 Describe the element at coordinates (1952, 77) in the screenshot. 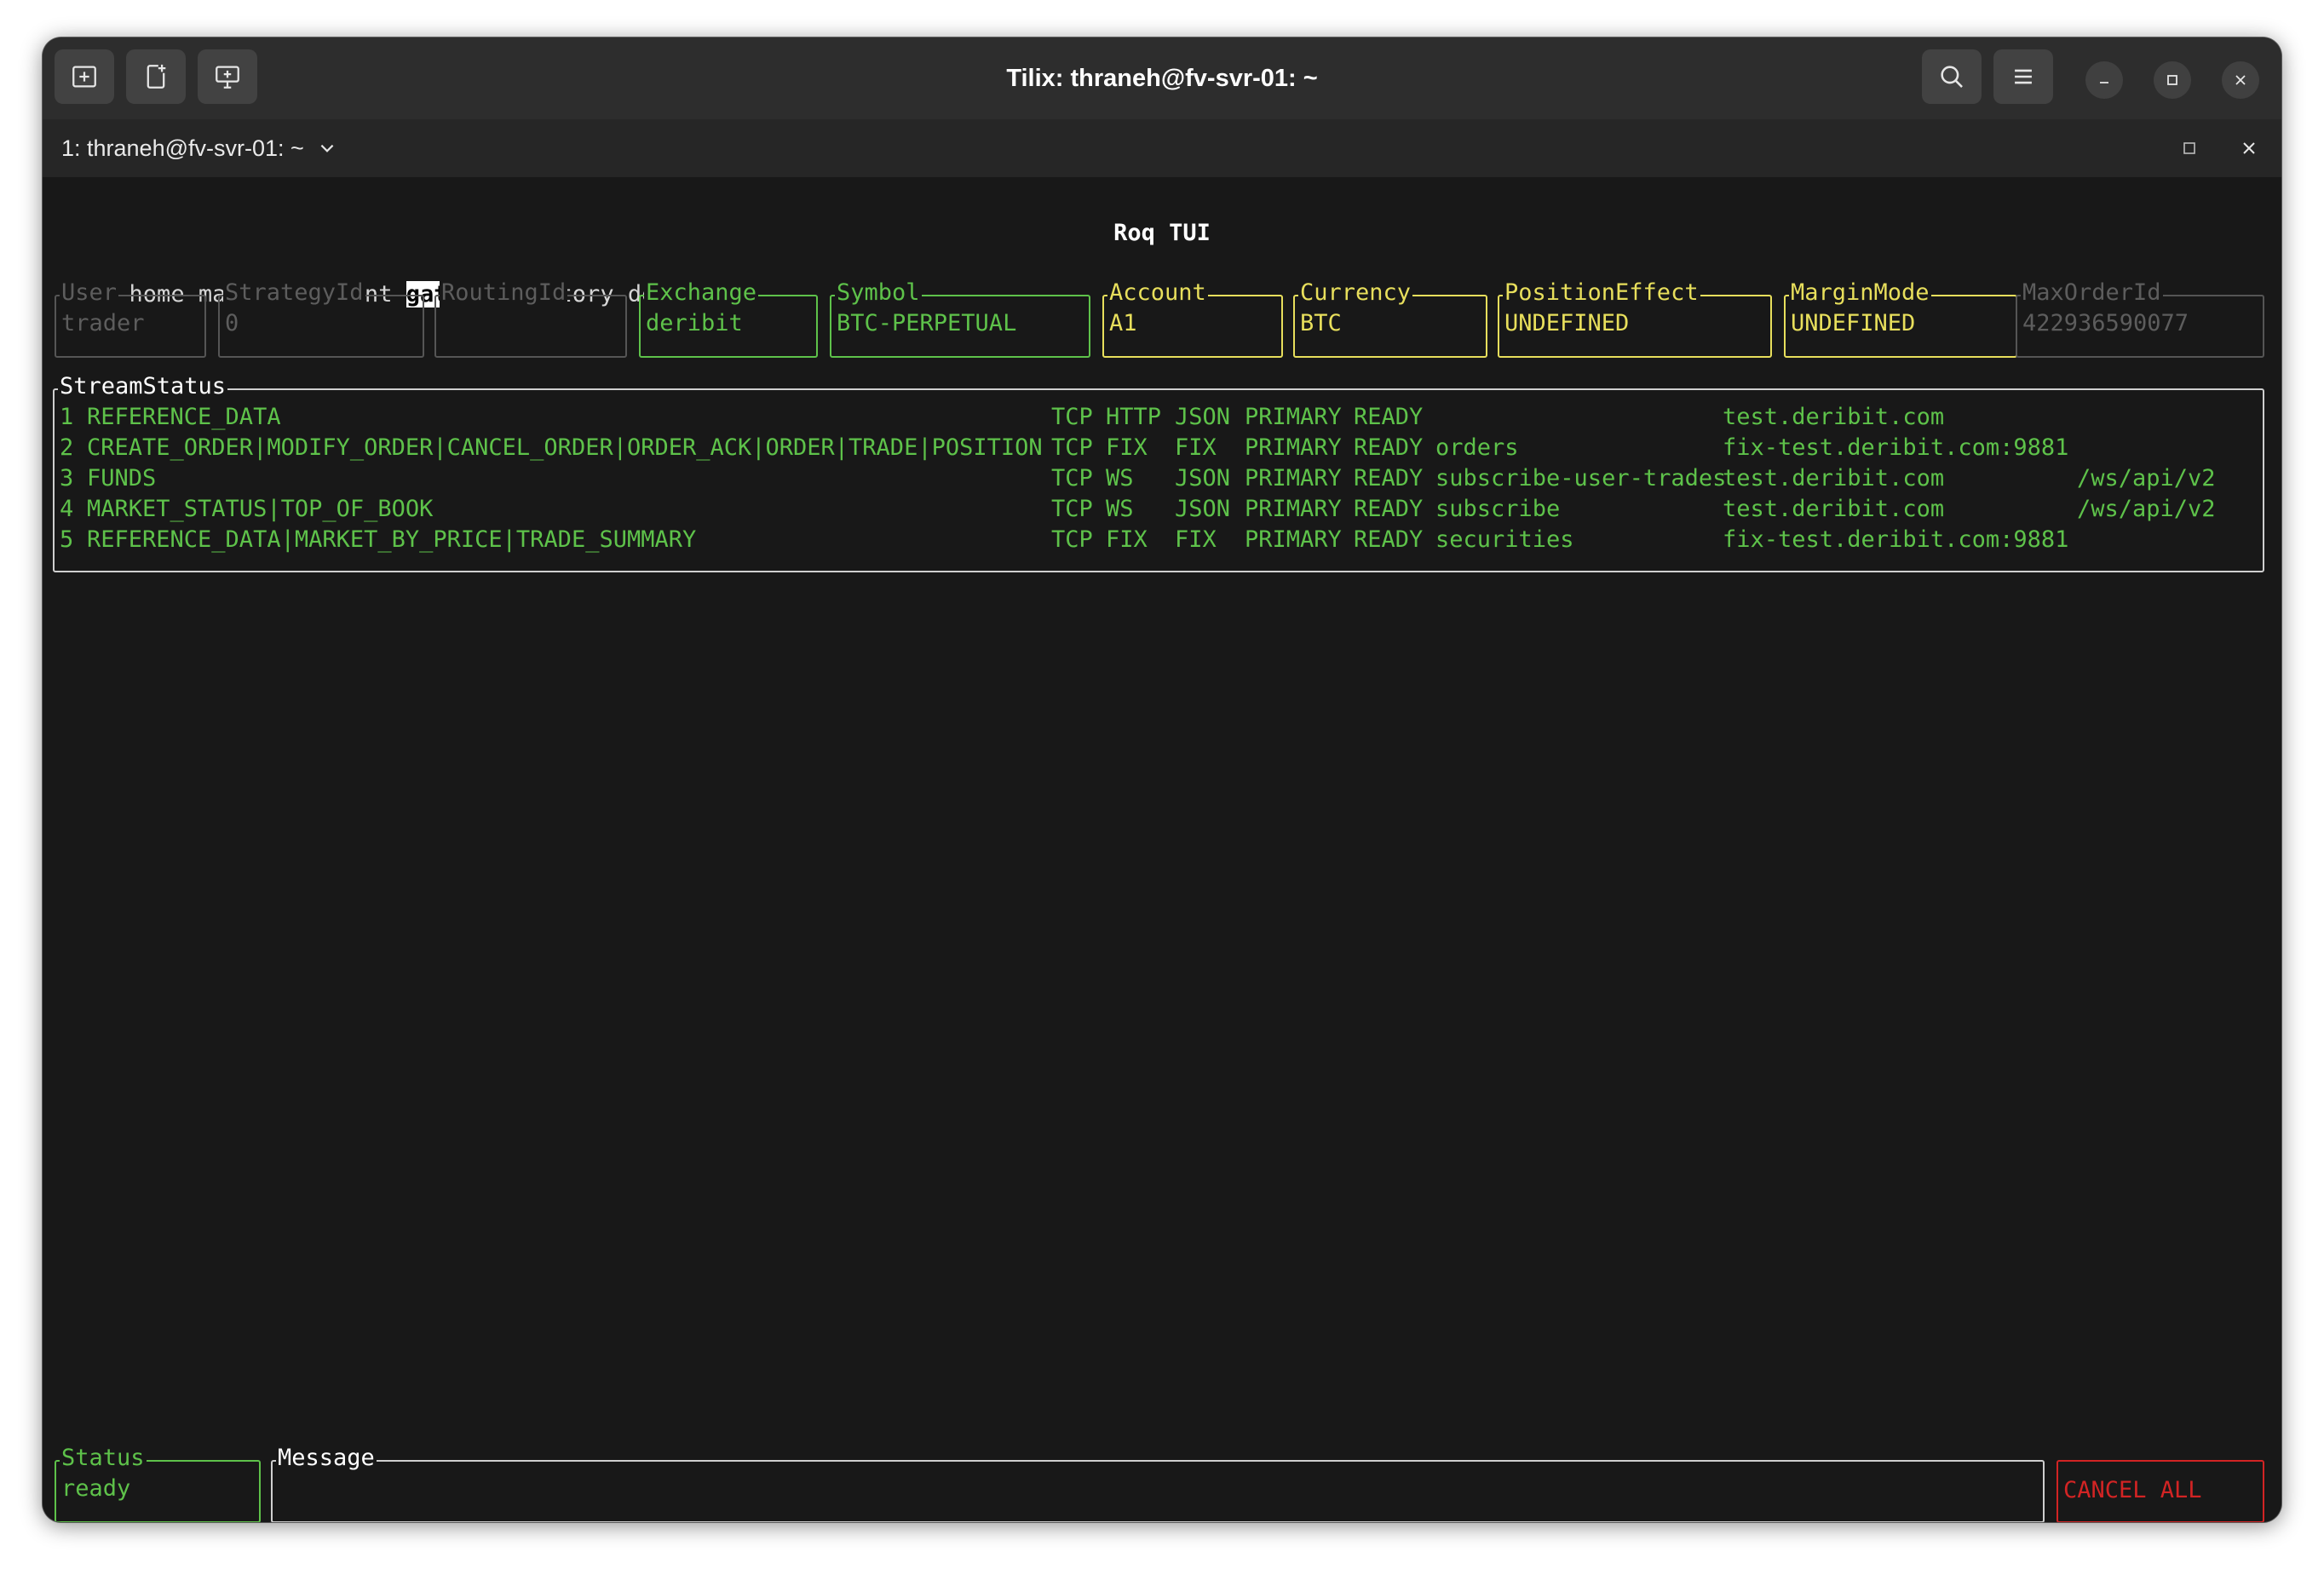

I see `search-button` at that location.